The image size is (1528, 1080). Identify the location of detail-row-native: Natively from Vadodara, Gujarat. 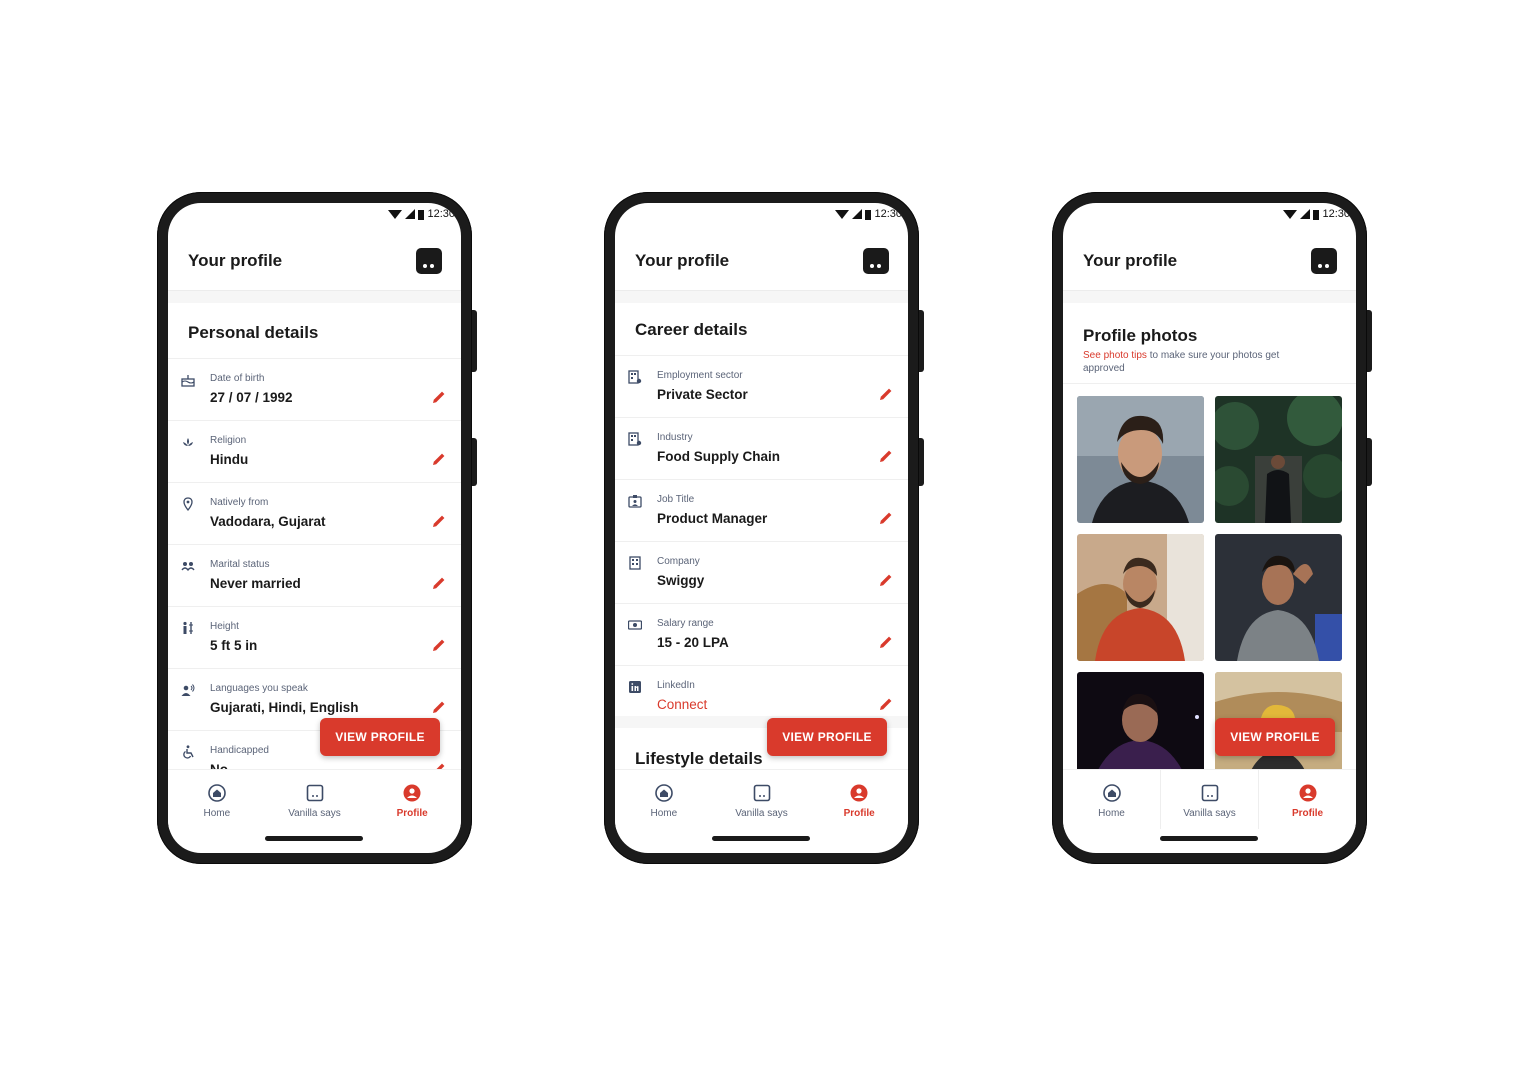
(314, 514).